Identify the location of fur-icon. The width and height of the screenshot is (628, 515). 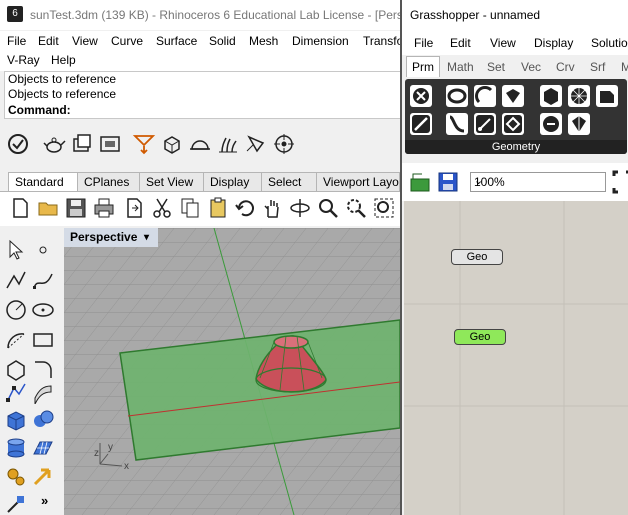
(228, 144).